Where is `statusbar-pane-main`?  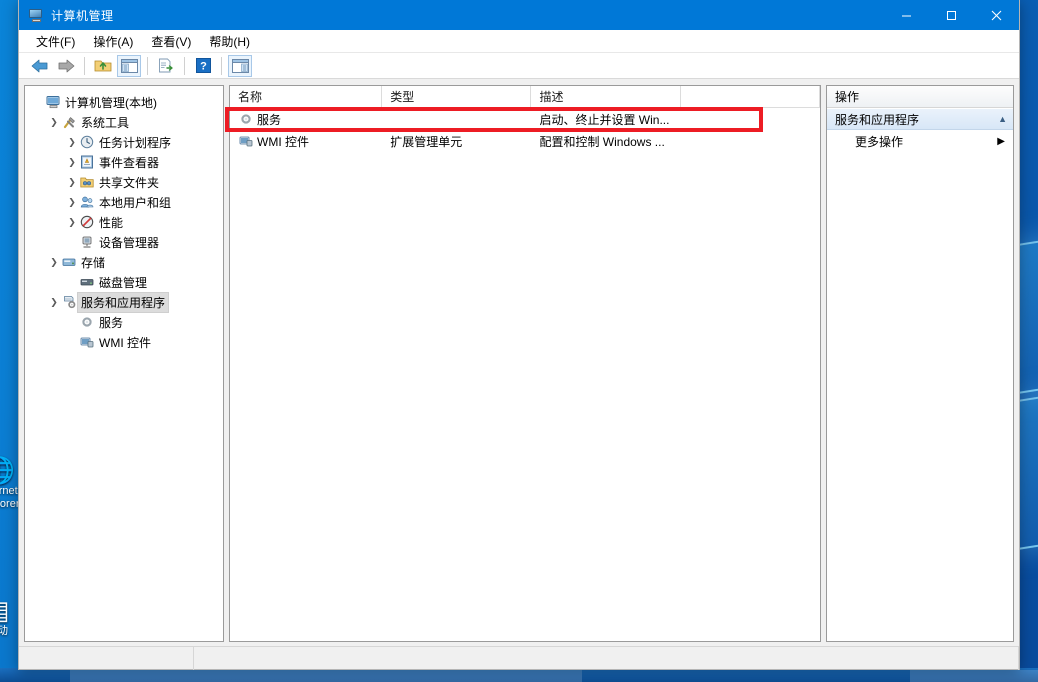 statusbar-pane-main is located at coordinates (606, 658).